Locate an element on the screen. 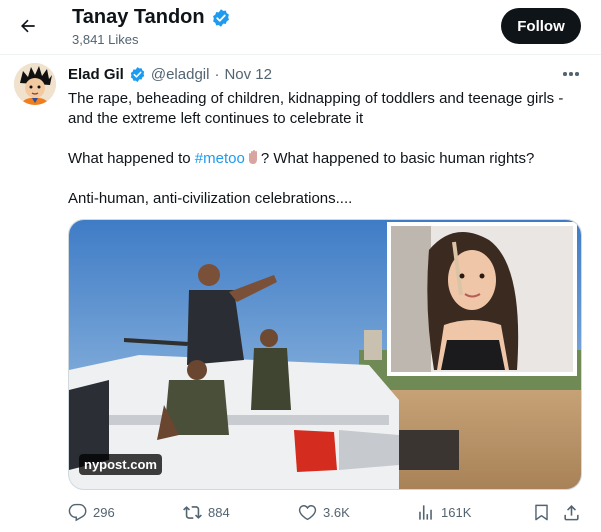 The width and height of the screenshot is (601, 532). bookmark-icon is located at coordinates (541, 512).